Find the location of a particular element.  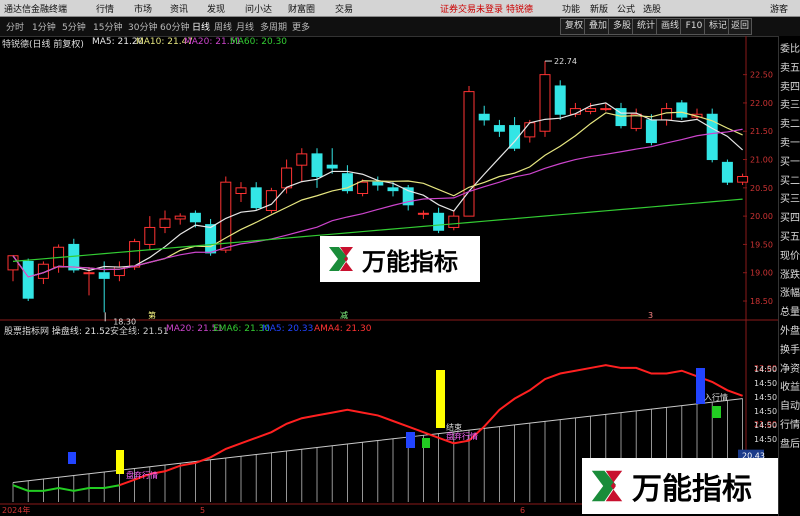

side-panel-label: 买一 is located at coordinates (790, 162).